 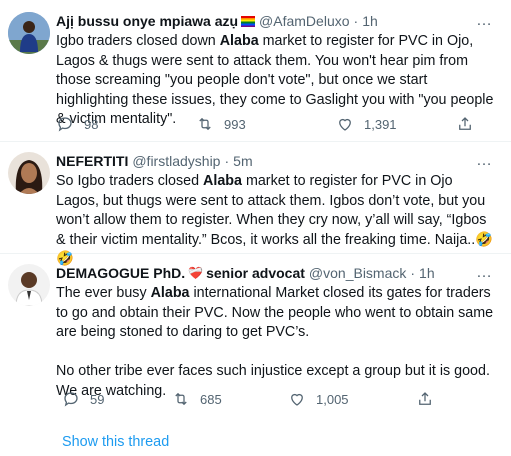 What do you see at coordinates (115, 442) in the screenshot?
I see `show-thread-link: Show this thread` at bounding box center [115, 442].